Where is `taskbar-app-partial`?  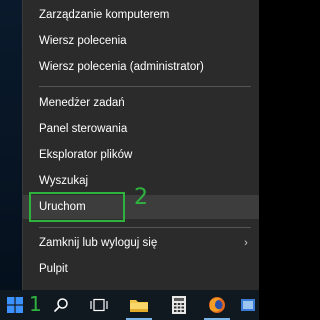 taskbar-app-partial is located at coordinates (247, 305).